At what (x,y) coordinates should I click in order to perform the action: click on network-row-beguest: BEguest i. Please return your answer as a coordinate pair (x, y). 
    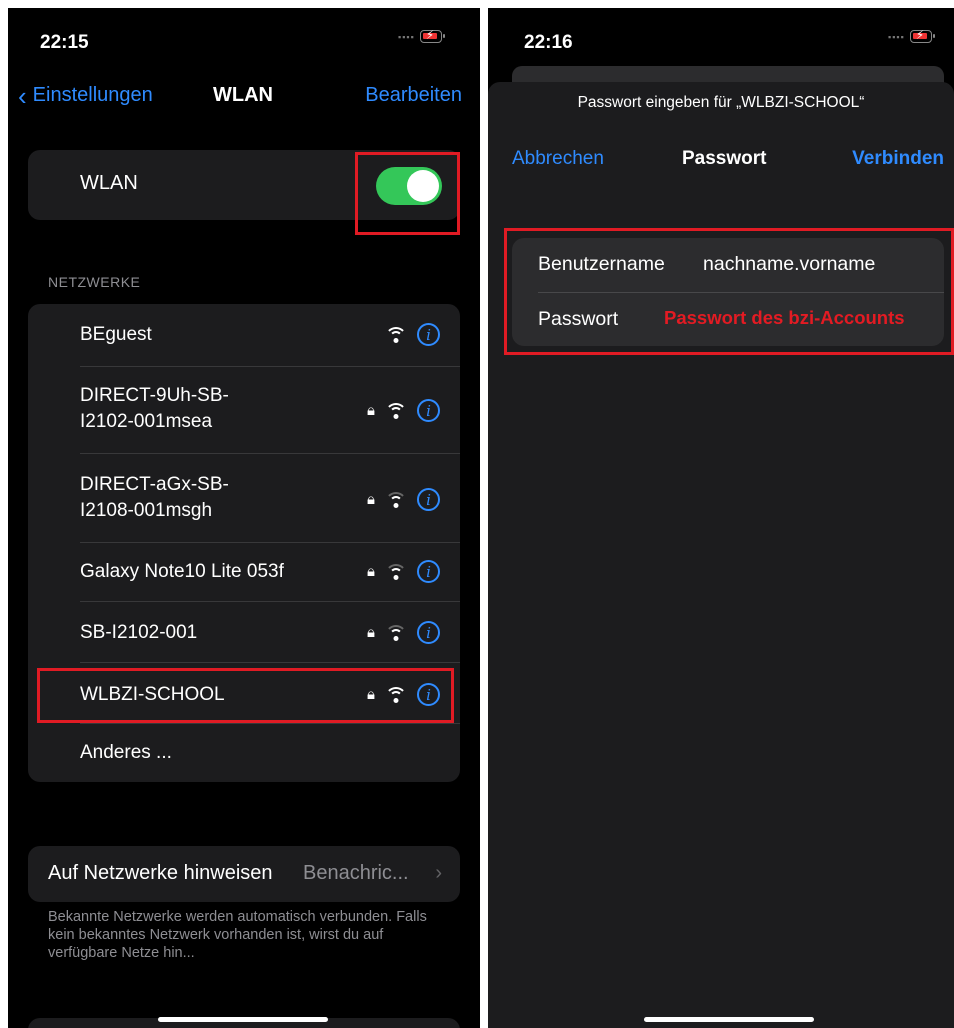
    Looking at the image, I should click on (244, 335).